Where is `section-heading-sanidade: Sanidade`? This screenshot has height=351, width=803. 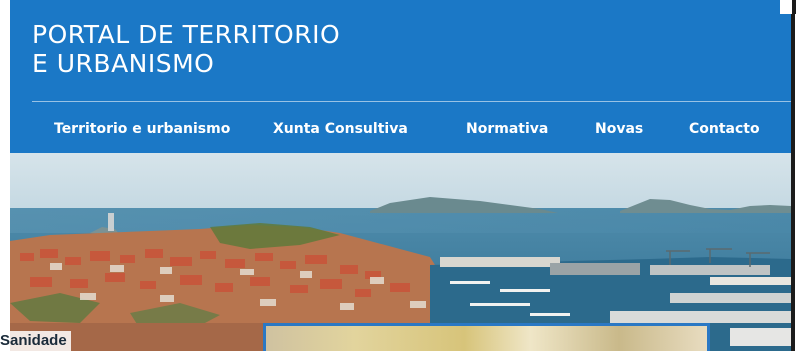
section-heading-sanidade: Sanidade is located at coordinates (35, 341).